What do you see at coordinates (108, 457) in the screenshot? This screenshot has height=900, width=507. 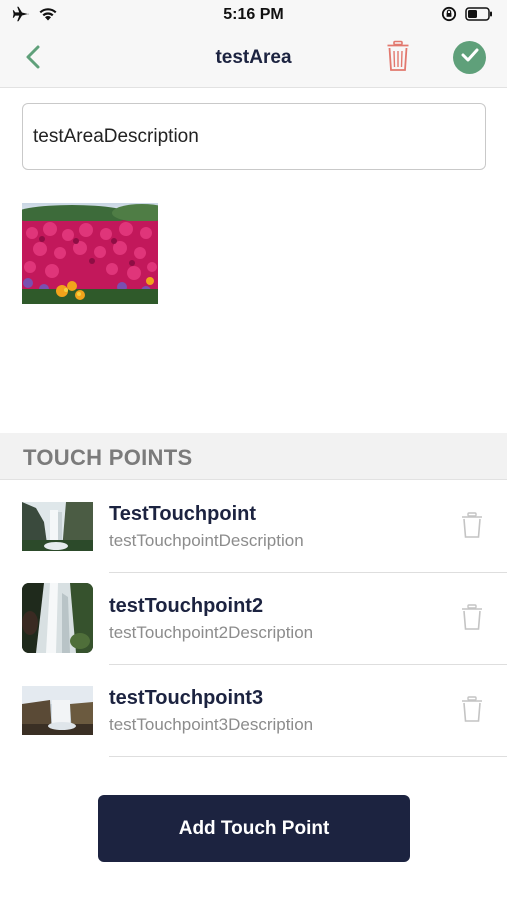 I see `section-title: TOUCH POINTS` at bounding box center [108, 457].